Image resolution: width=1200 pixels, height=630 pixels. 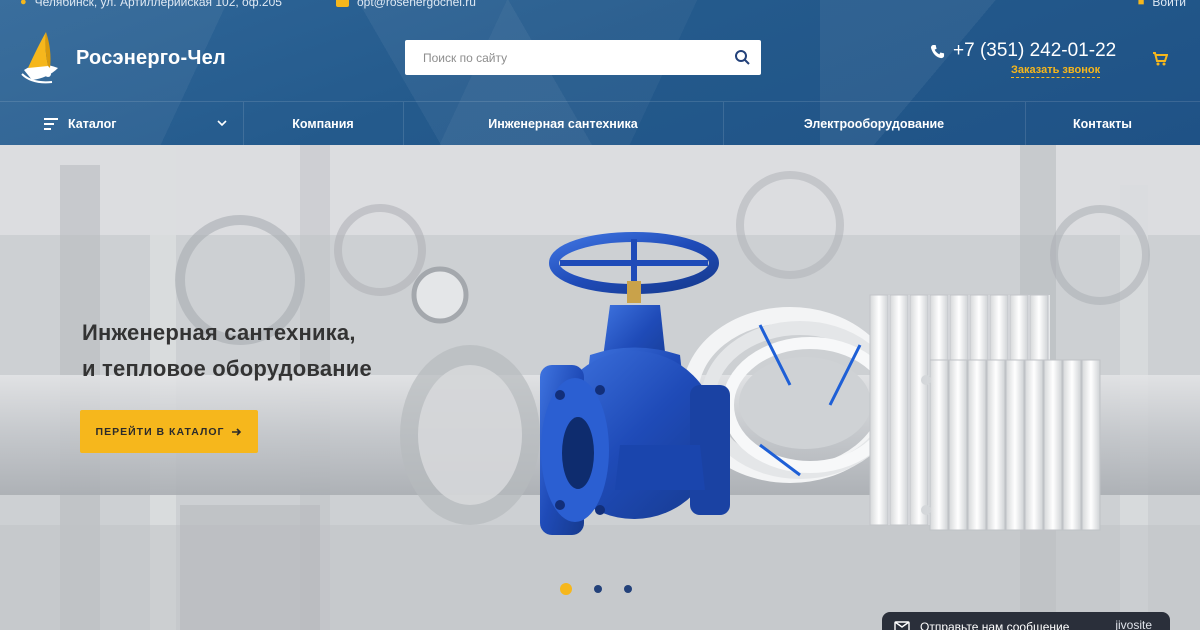 What do you see at coordinates (874, 123) in the screenshot?
I see `nav-electric: Электрооборудование` at bounding box center [874, 123].